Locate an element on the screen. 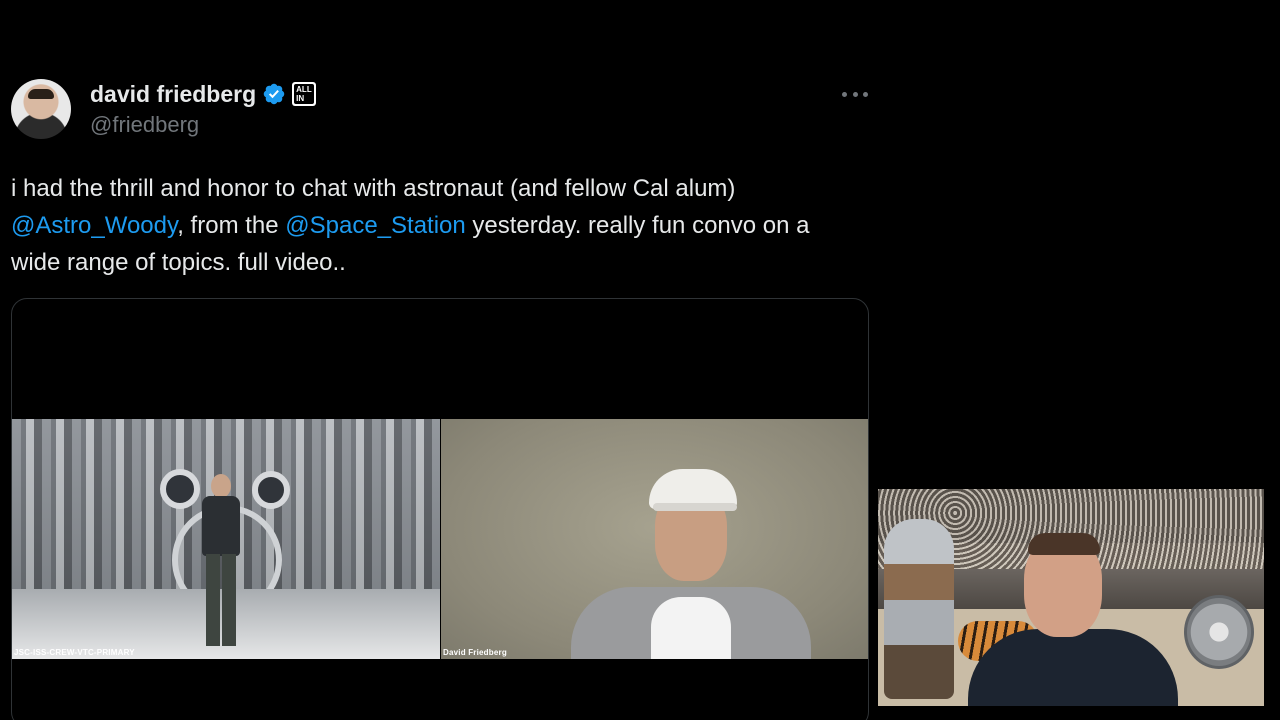 This screenshot has height=720, width=1280. mention-space-station: @Space_Station is located at coordinates (375, 225).